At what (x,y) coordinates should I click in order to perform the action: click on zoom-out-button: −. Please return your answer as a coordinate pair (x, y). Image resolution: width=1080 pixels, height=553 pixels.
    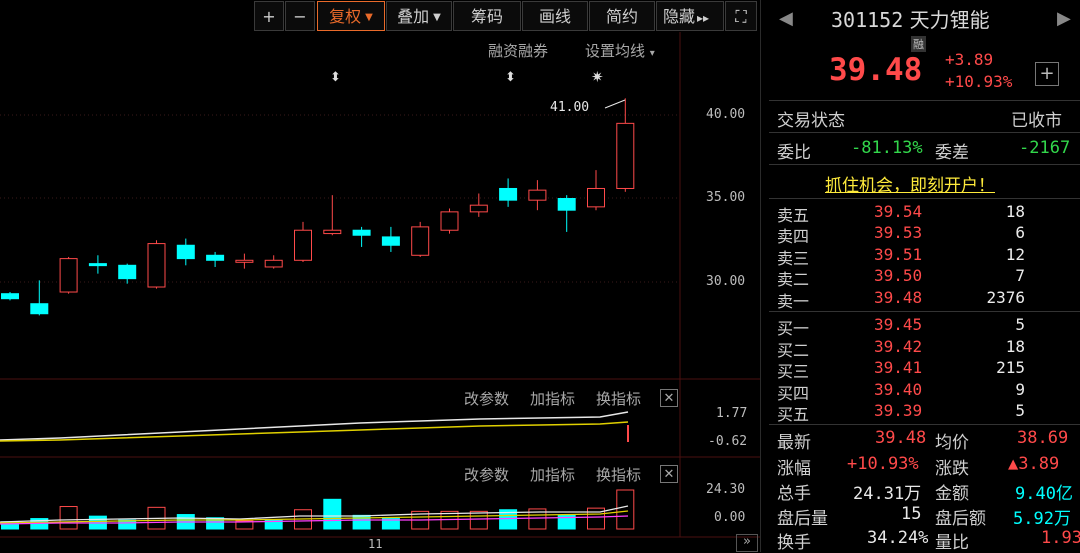
    Looking at the image, I should click on (300, 16).